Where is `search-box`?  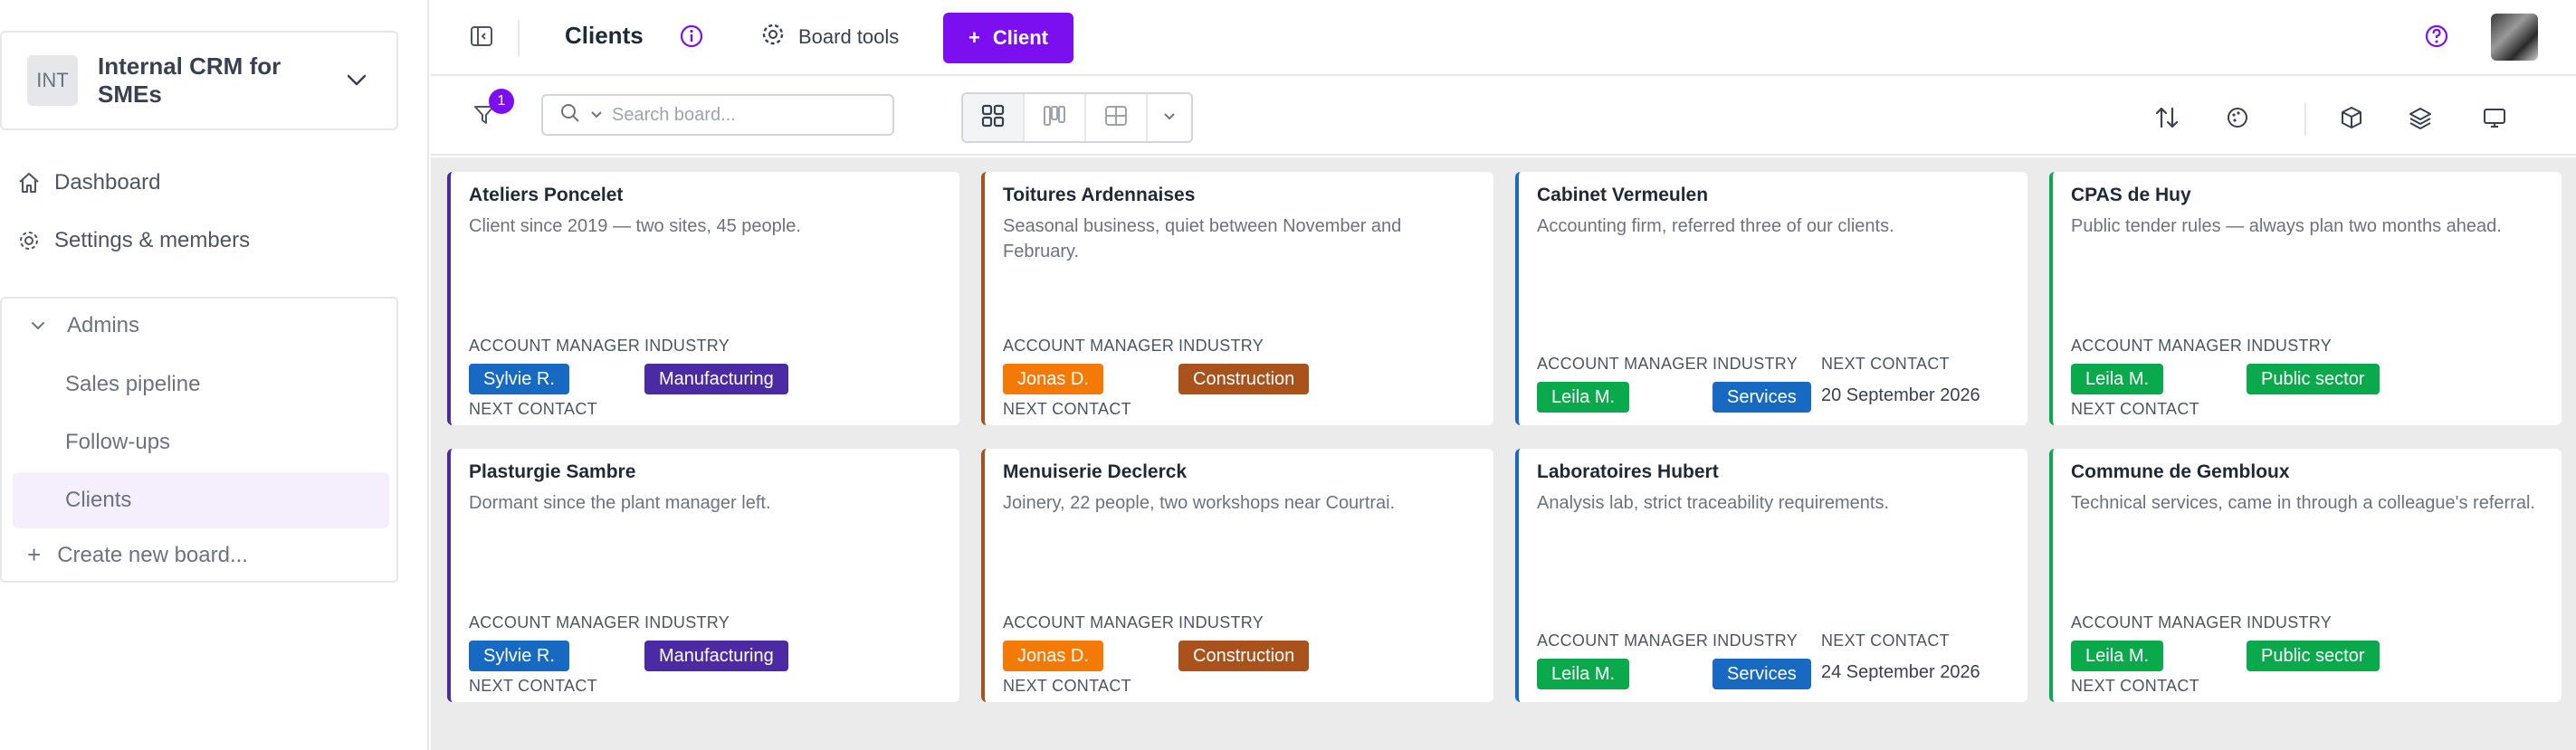
search-box is located at coordinates (717, 115).